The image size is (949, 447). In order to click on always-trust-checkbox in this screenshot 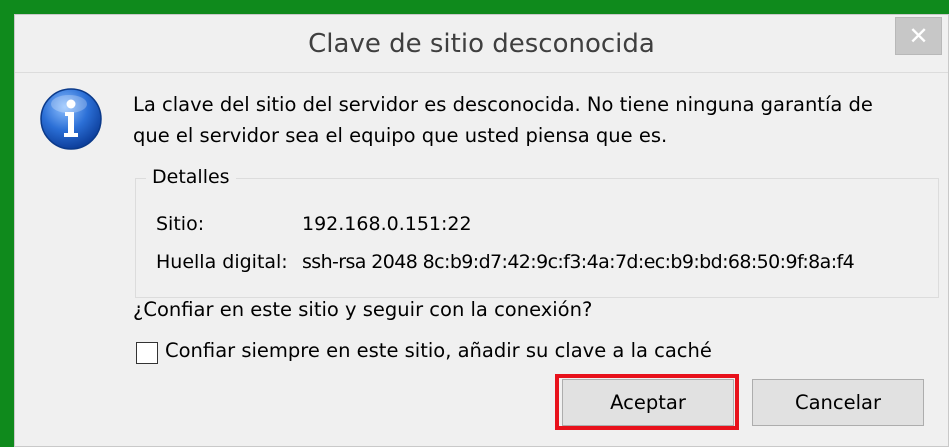, I will do `click(147, 353)`.